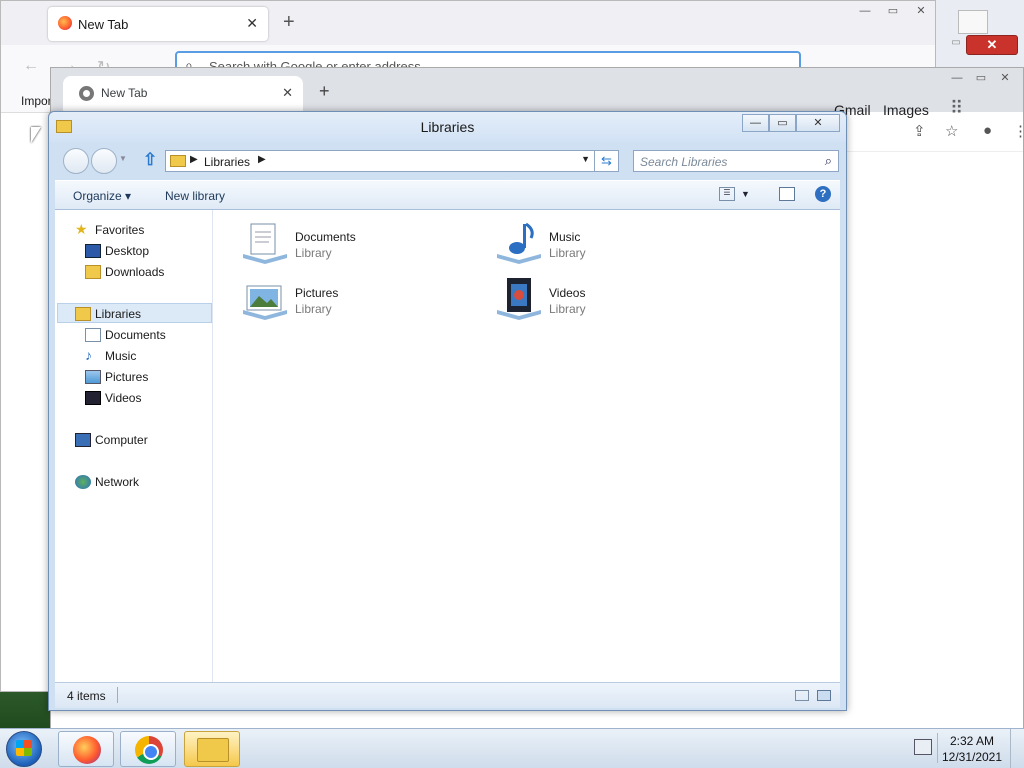  I want to click on windows-start-icon, so click(24, 749).